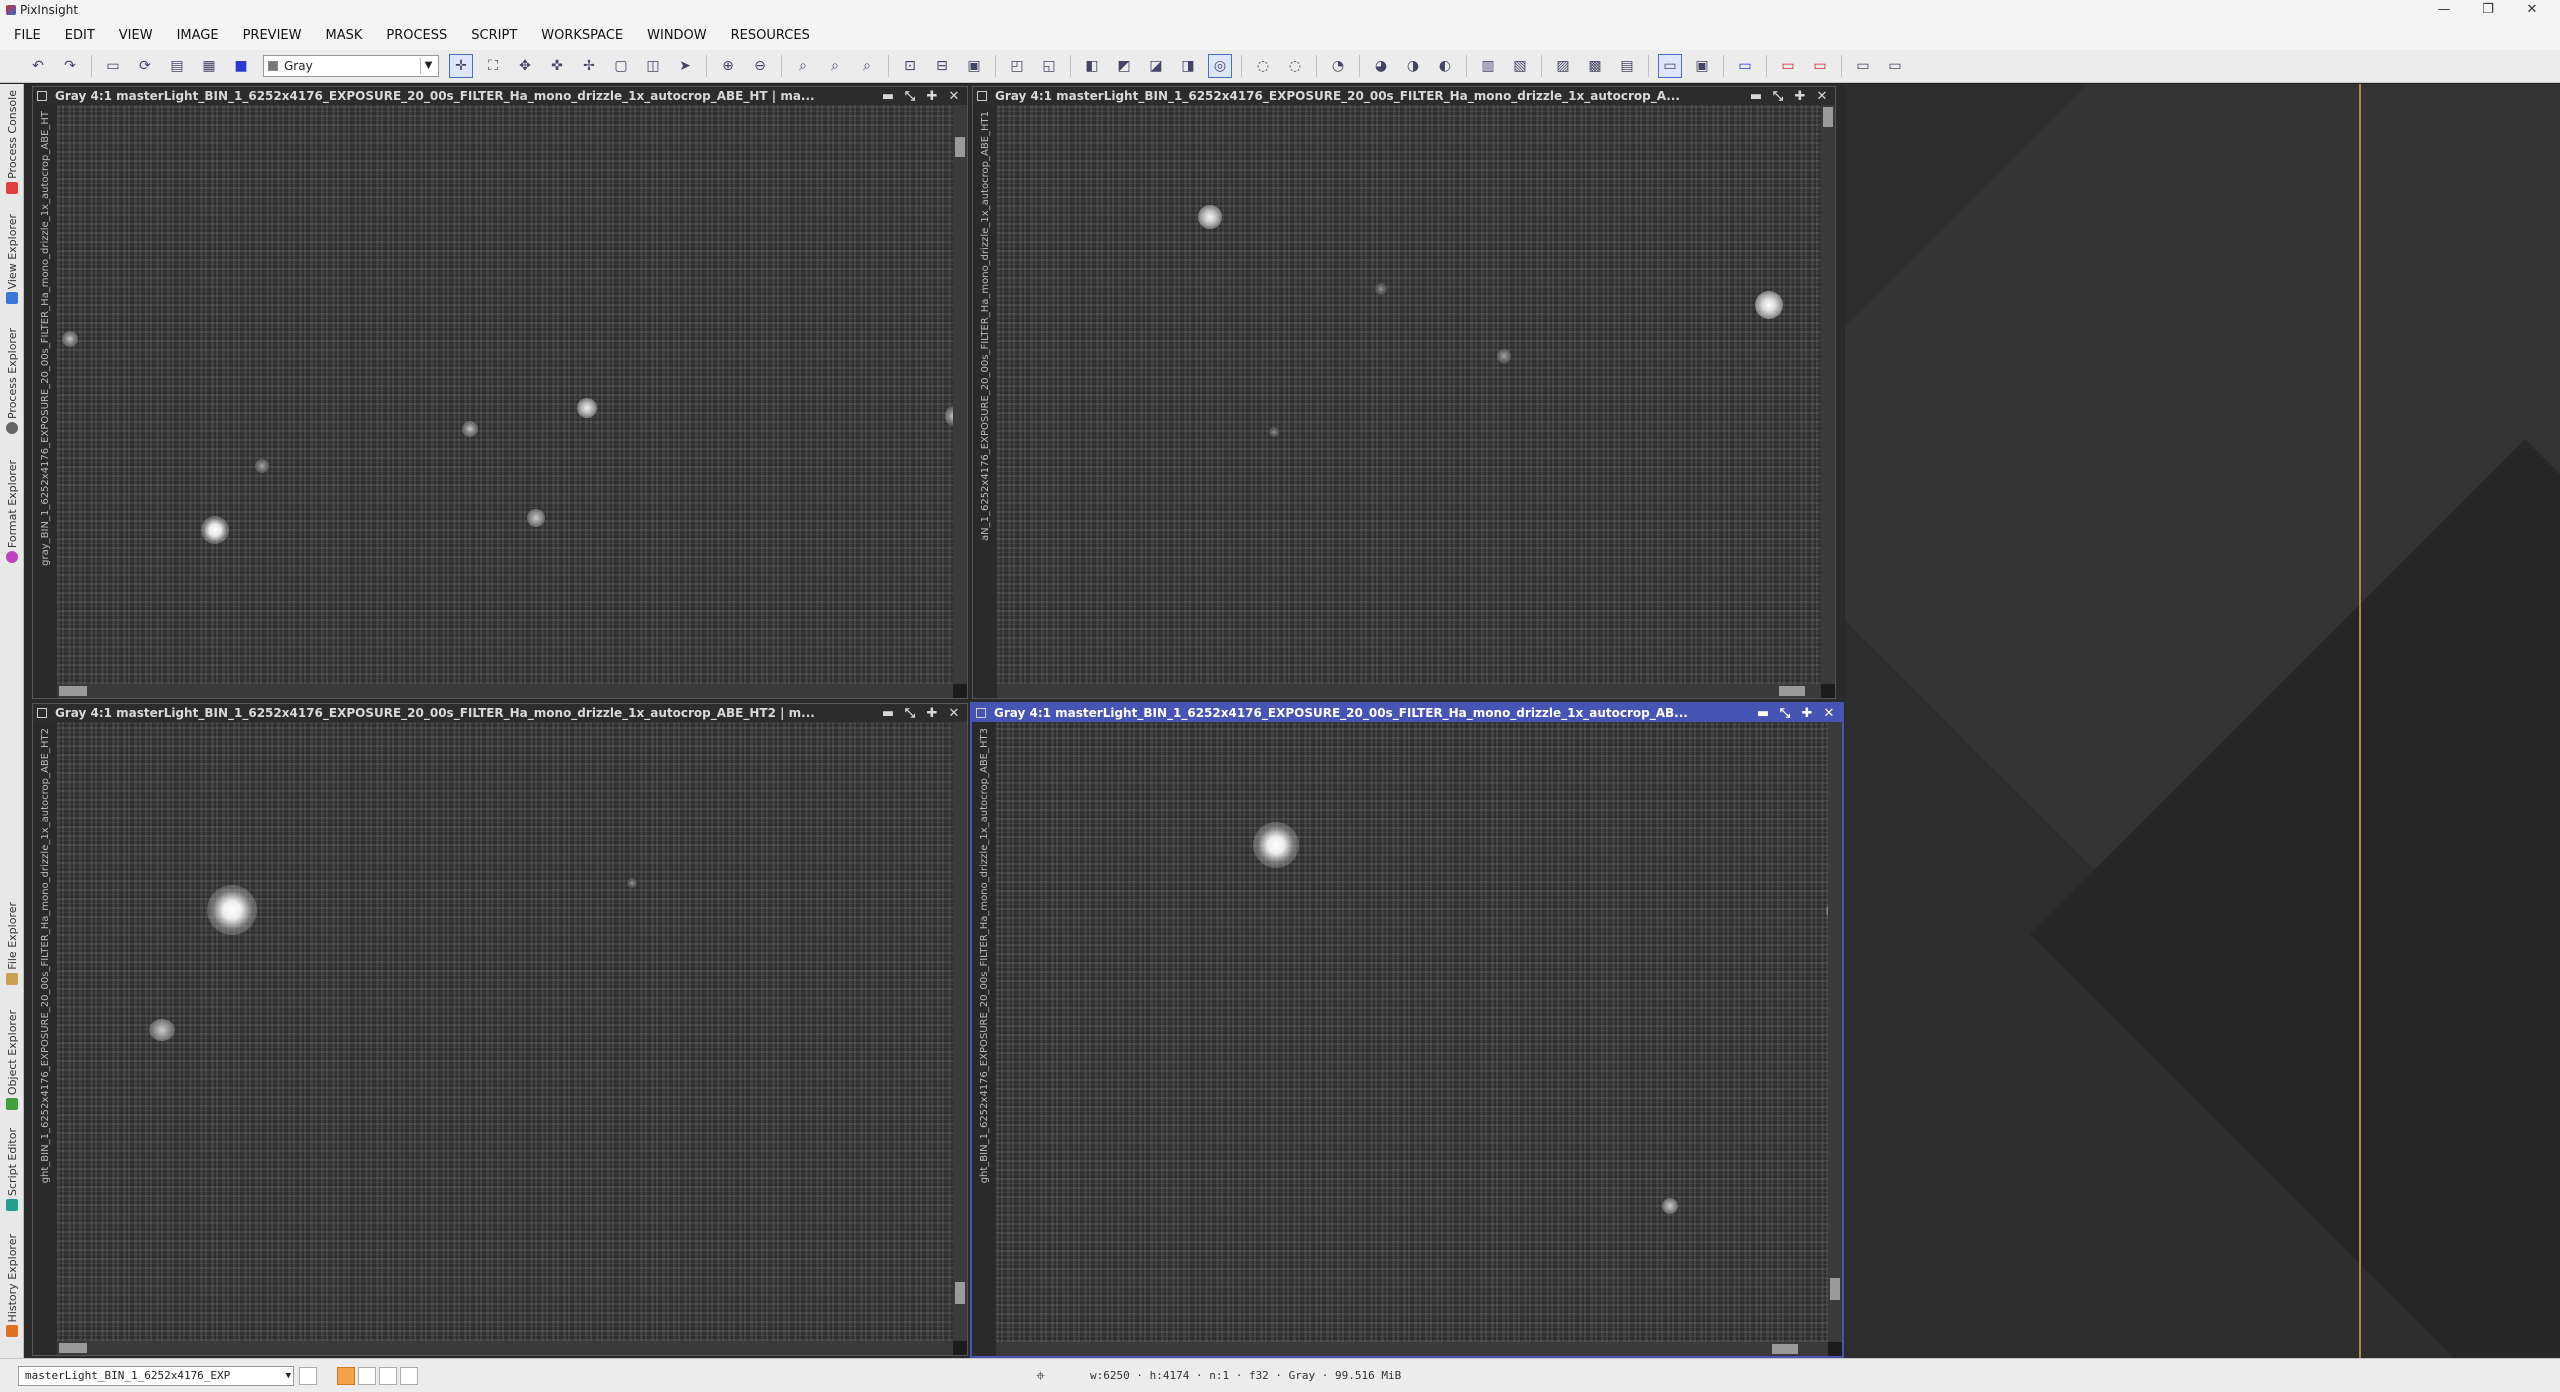 The height and width of the screenshot is (1392, 2560). I want to click on screen-transfer-icon: ◔, so click(1338, 66).